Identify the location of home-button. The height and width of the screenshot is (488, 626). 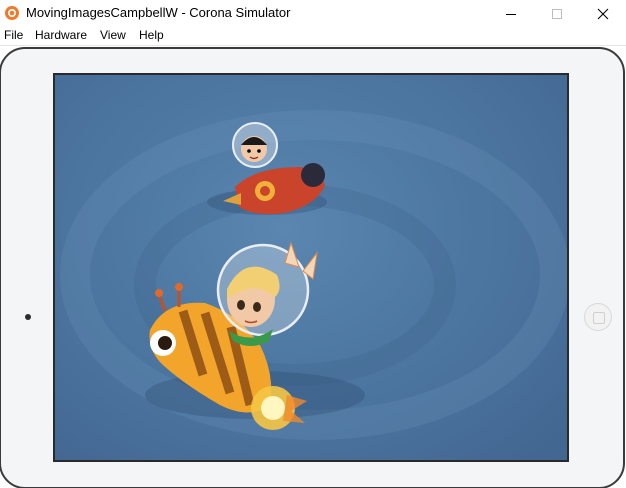
(598, 317).